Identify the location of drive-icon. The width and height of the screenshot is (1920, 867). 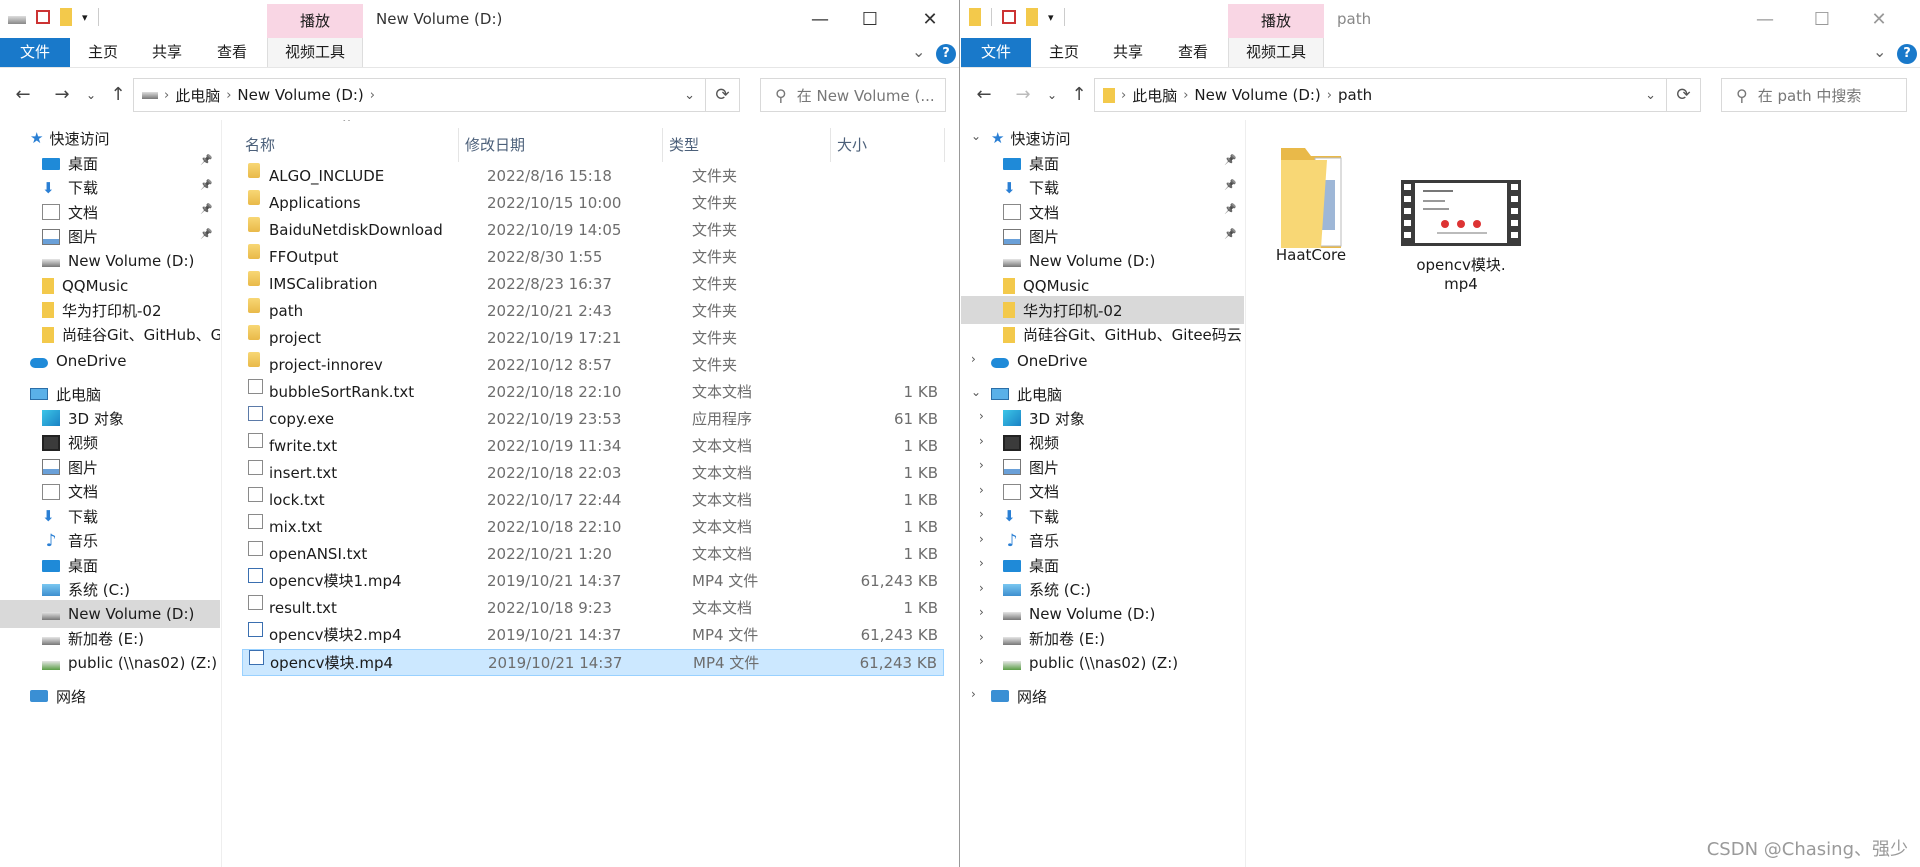
(17, 20).